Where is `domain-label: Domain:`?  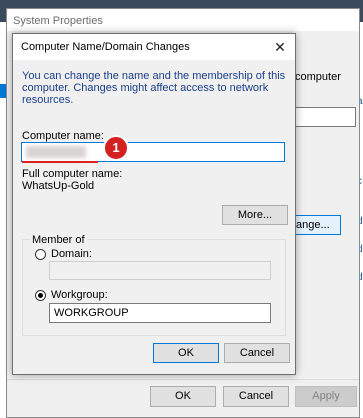
domain-label: Domain: is located at coordinates (71, 254).